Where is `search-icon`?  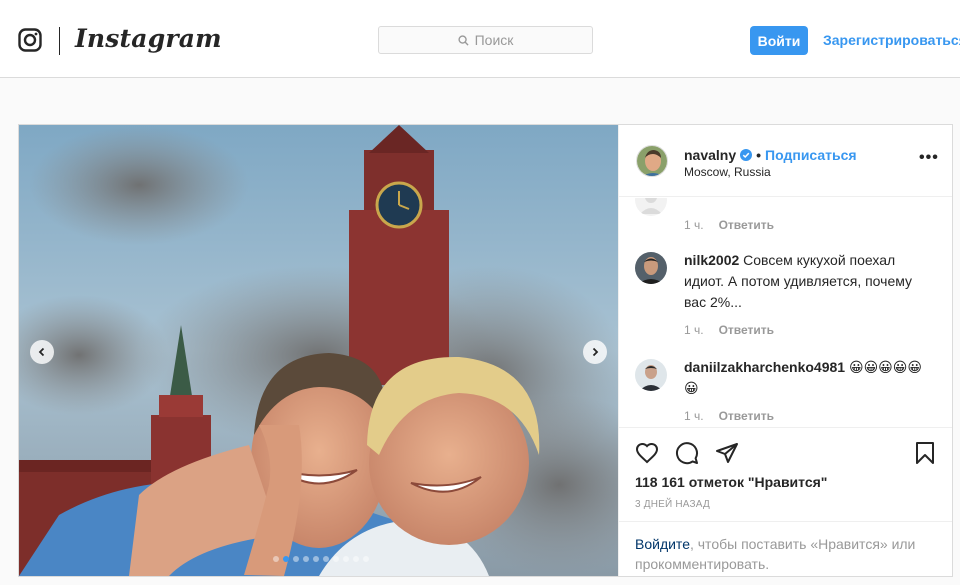
search-icon is located at coordinates (463, 40).